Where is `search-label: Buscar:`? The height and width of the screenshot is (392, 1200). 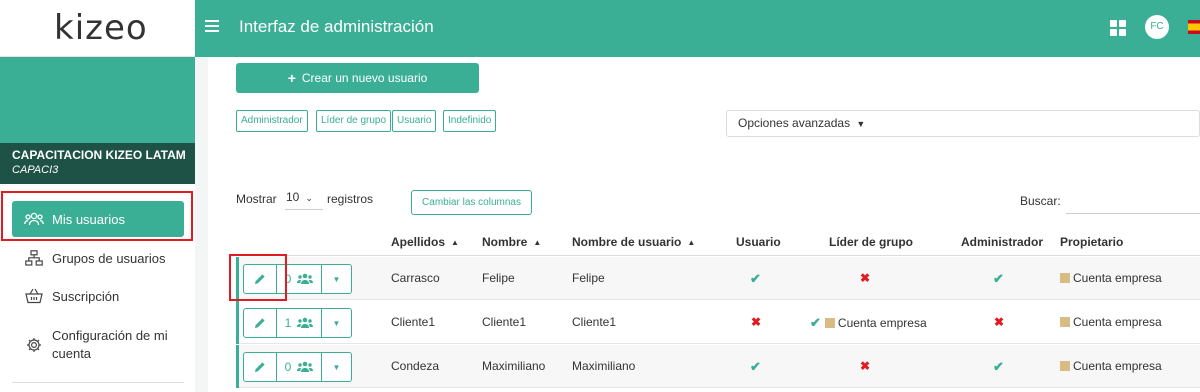 search-label: Buscar: is located at coordinates (1040, 201).